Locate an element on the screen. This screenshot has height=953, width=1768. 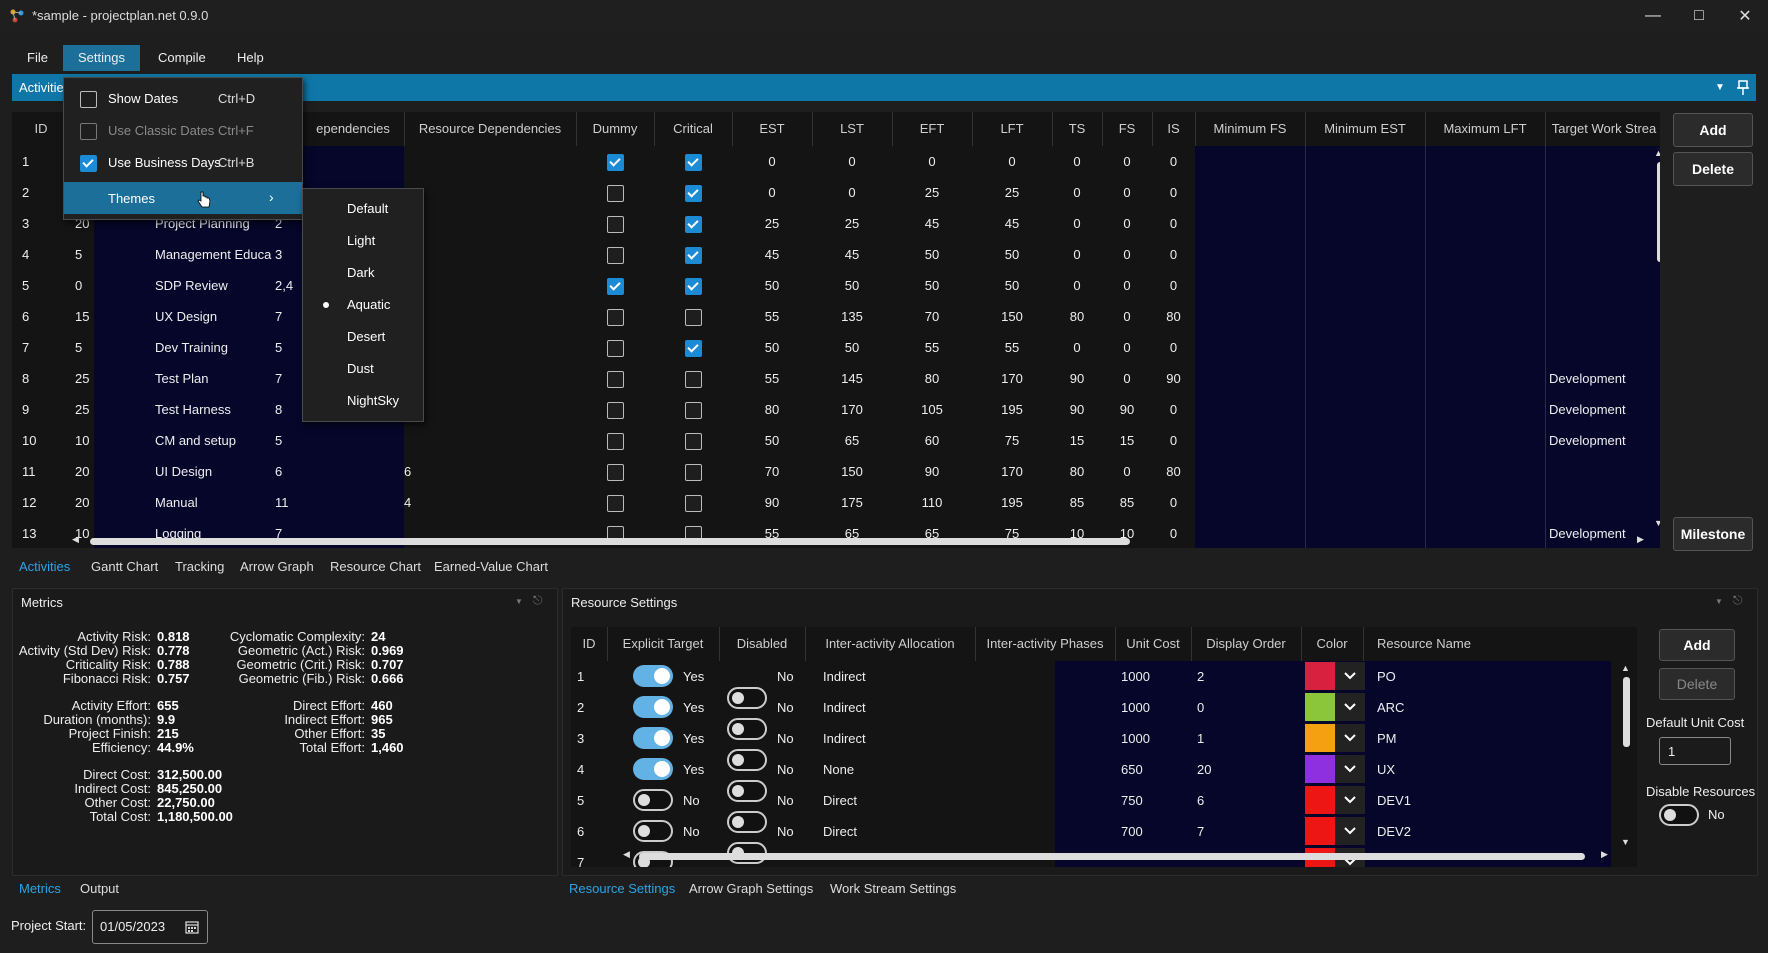
resource-col-header: ID is located at coordinates (589, 644).